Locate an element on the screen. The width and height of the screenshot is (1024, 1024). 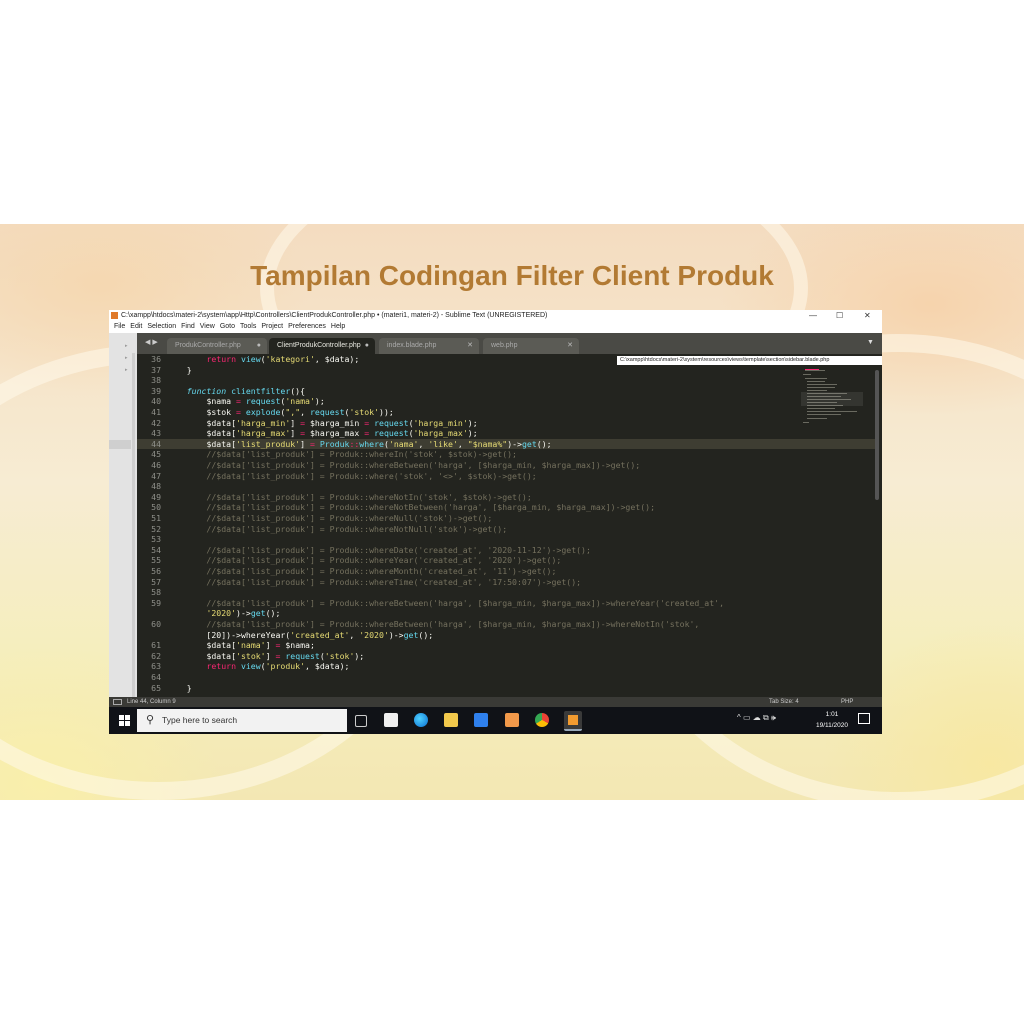
xampp-icon is located at coordinates (512, 720).